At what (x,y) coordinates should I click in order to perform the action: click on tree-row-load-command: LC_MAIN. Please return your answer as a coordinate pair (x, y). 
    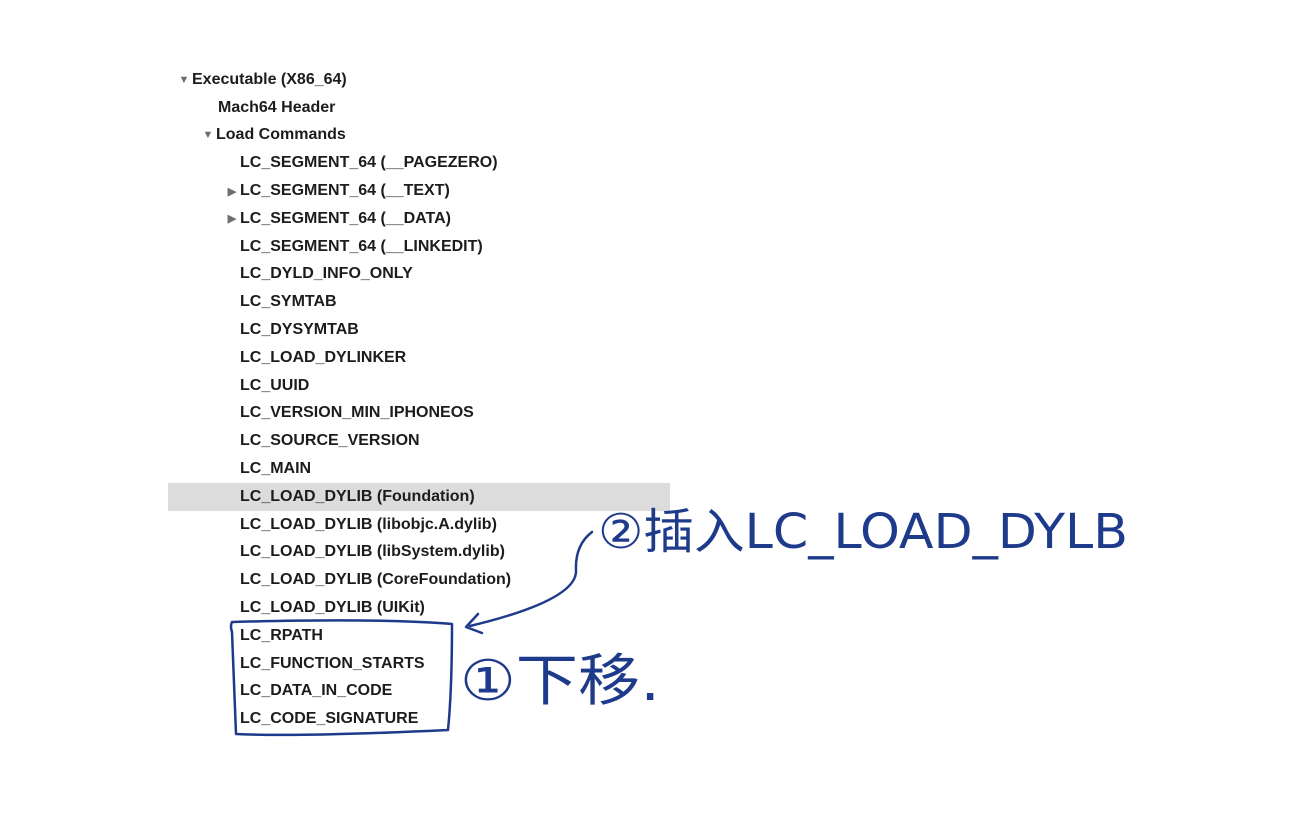
    Looking at the image, I should click on (419, 469).